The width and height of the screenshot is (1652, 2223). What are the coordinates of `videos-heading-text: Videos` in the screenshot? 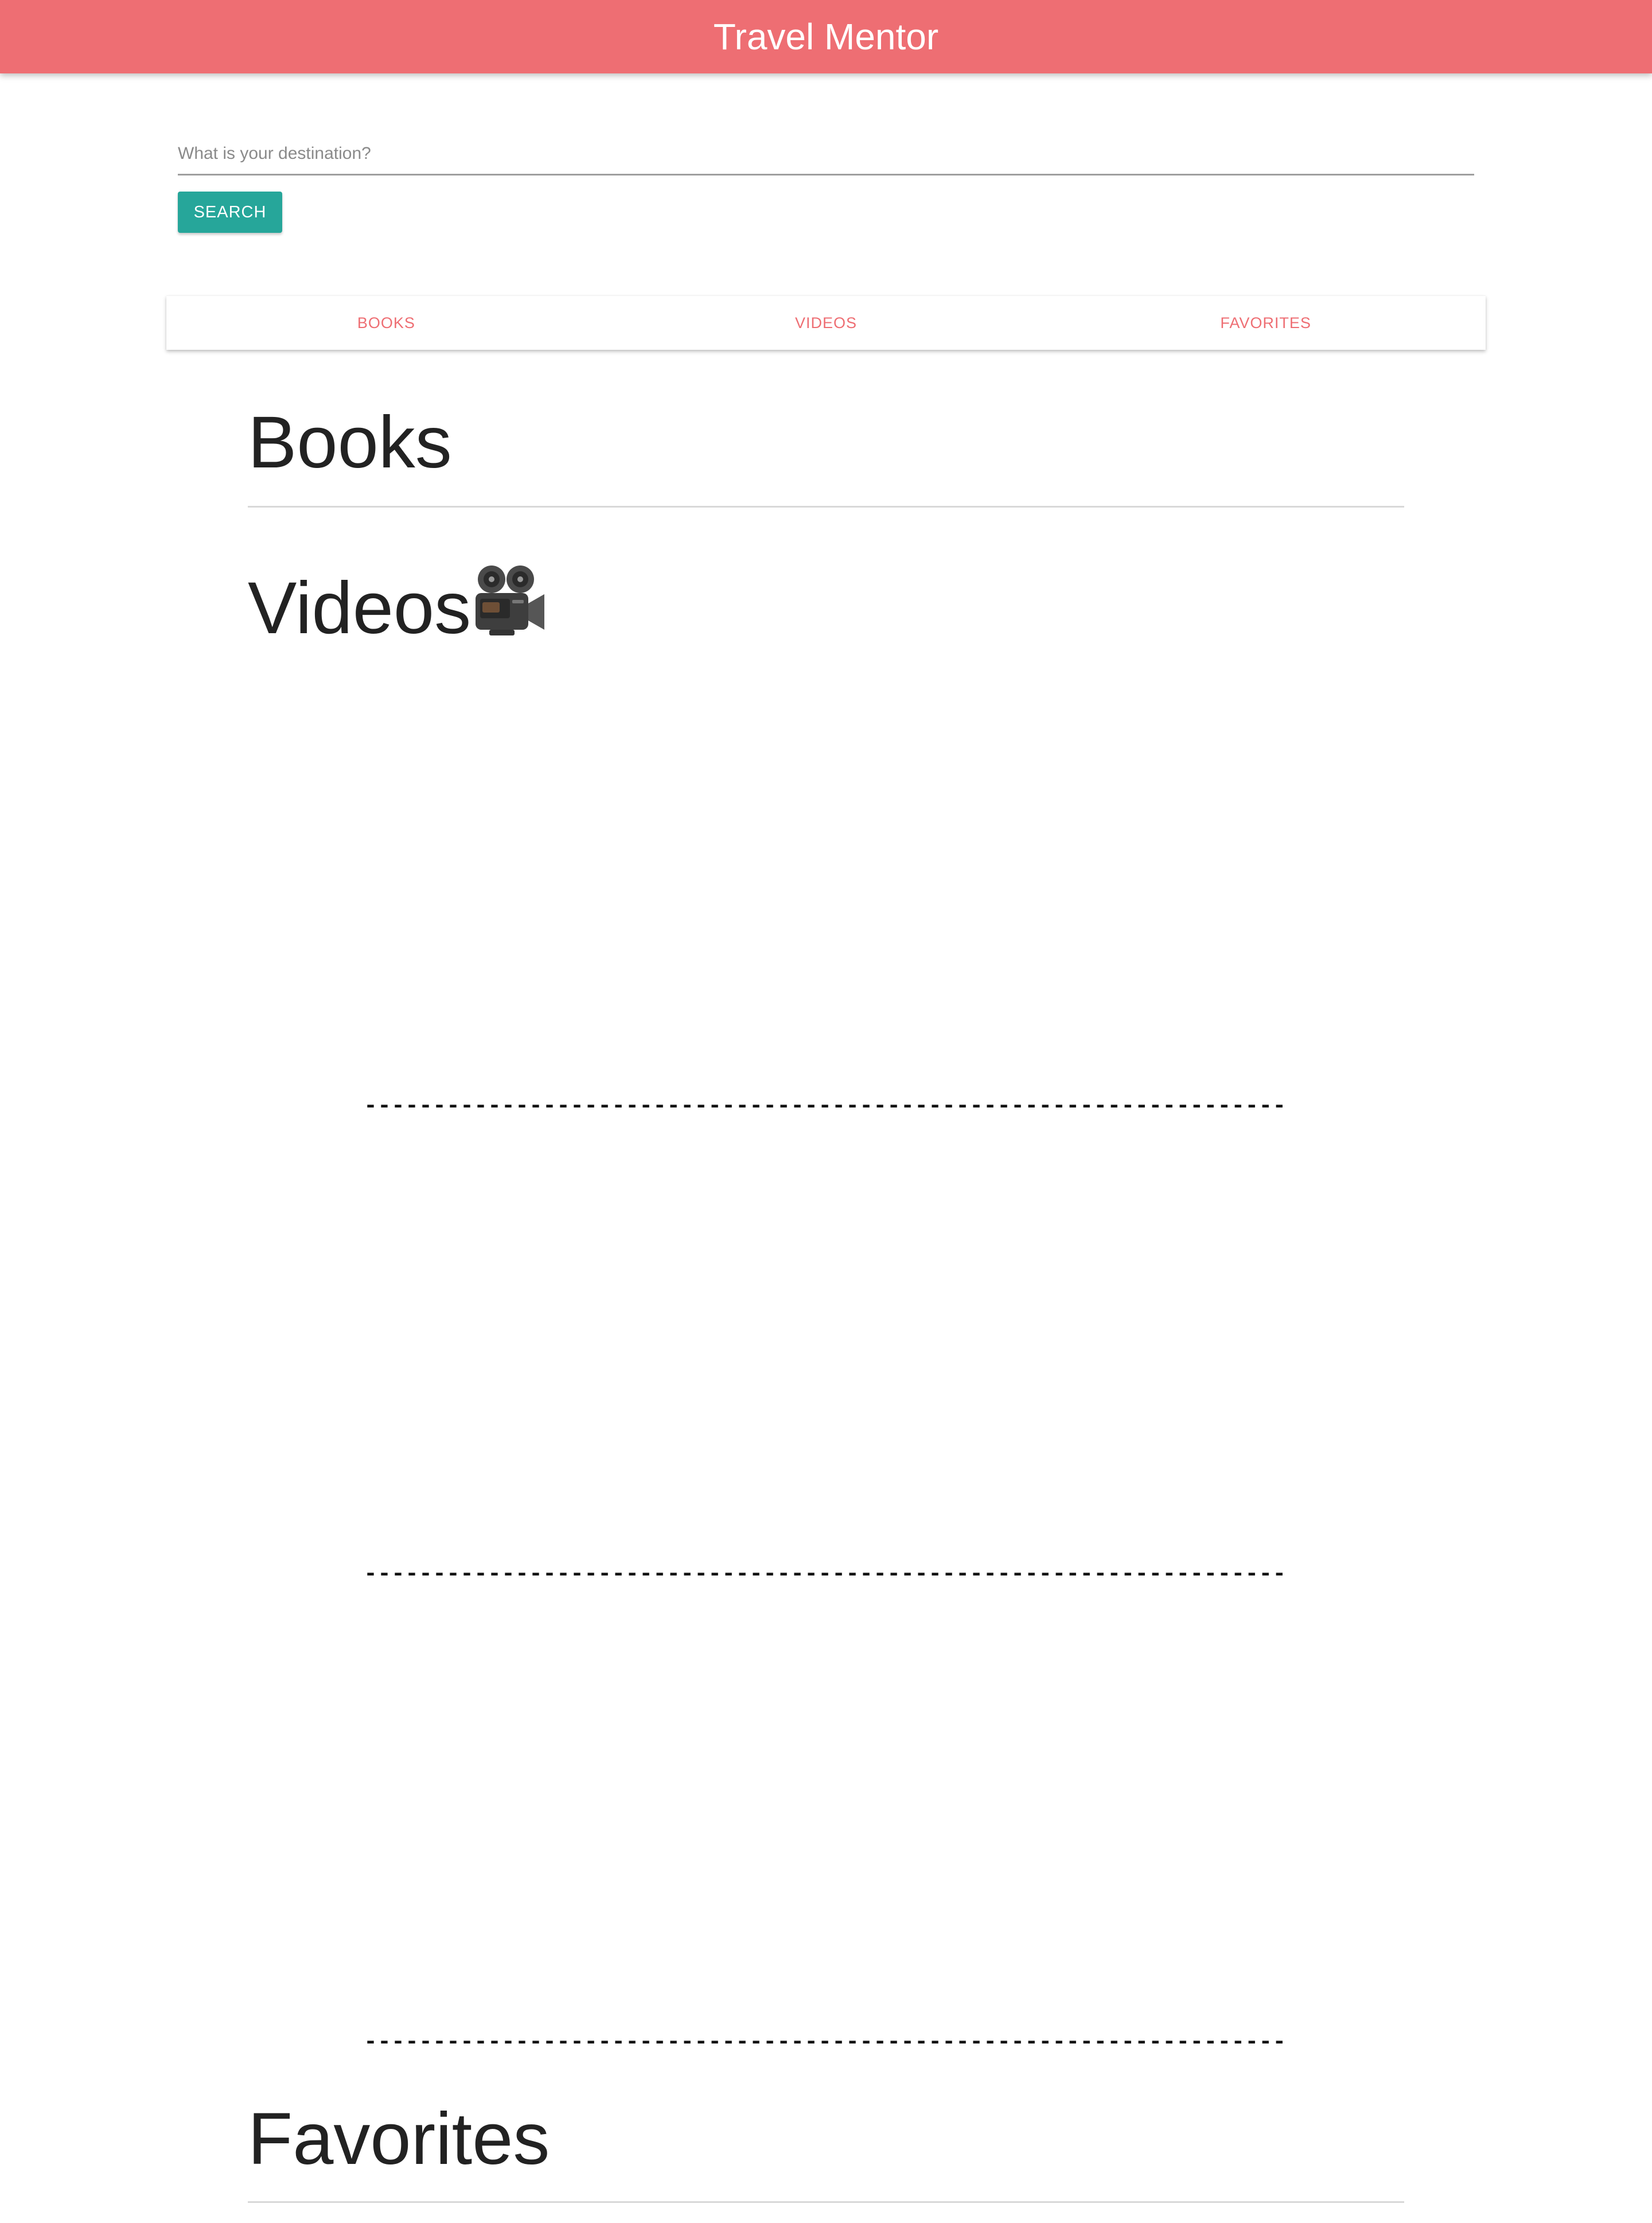 It's located at (360, 608).